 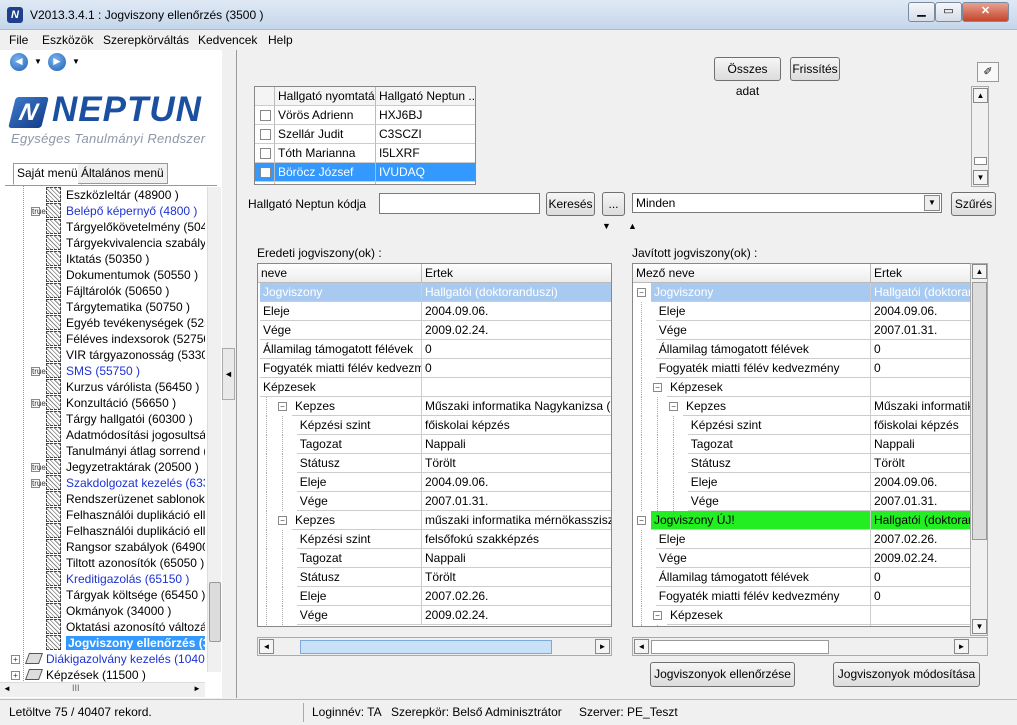 What do you see at coordinates (19, 62) in the screenshot?
I see `back-arrow-icon: ◄` at bounding box center [19, 62].